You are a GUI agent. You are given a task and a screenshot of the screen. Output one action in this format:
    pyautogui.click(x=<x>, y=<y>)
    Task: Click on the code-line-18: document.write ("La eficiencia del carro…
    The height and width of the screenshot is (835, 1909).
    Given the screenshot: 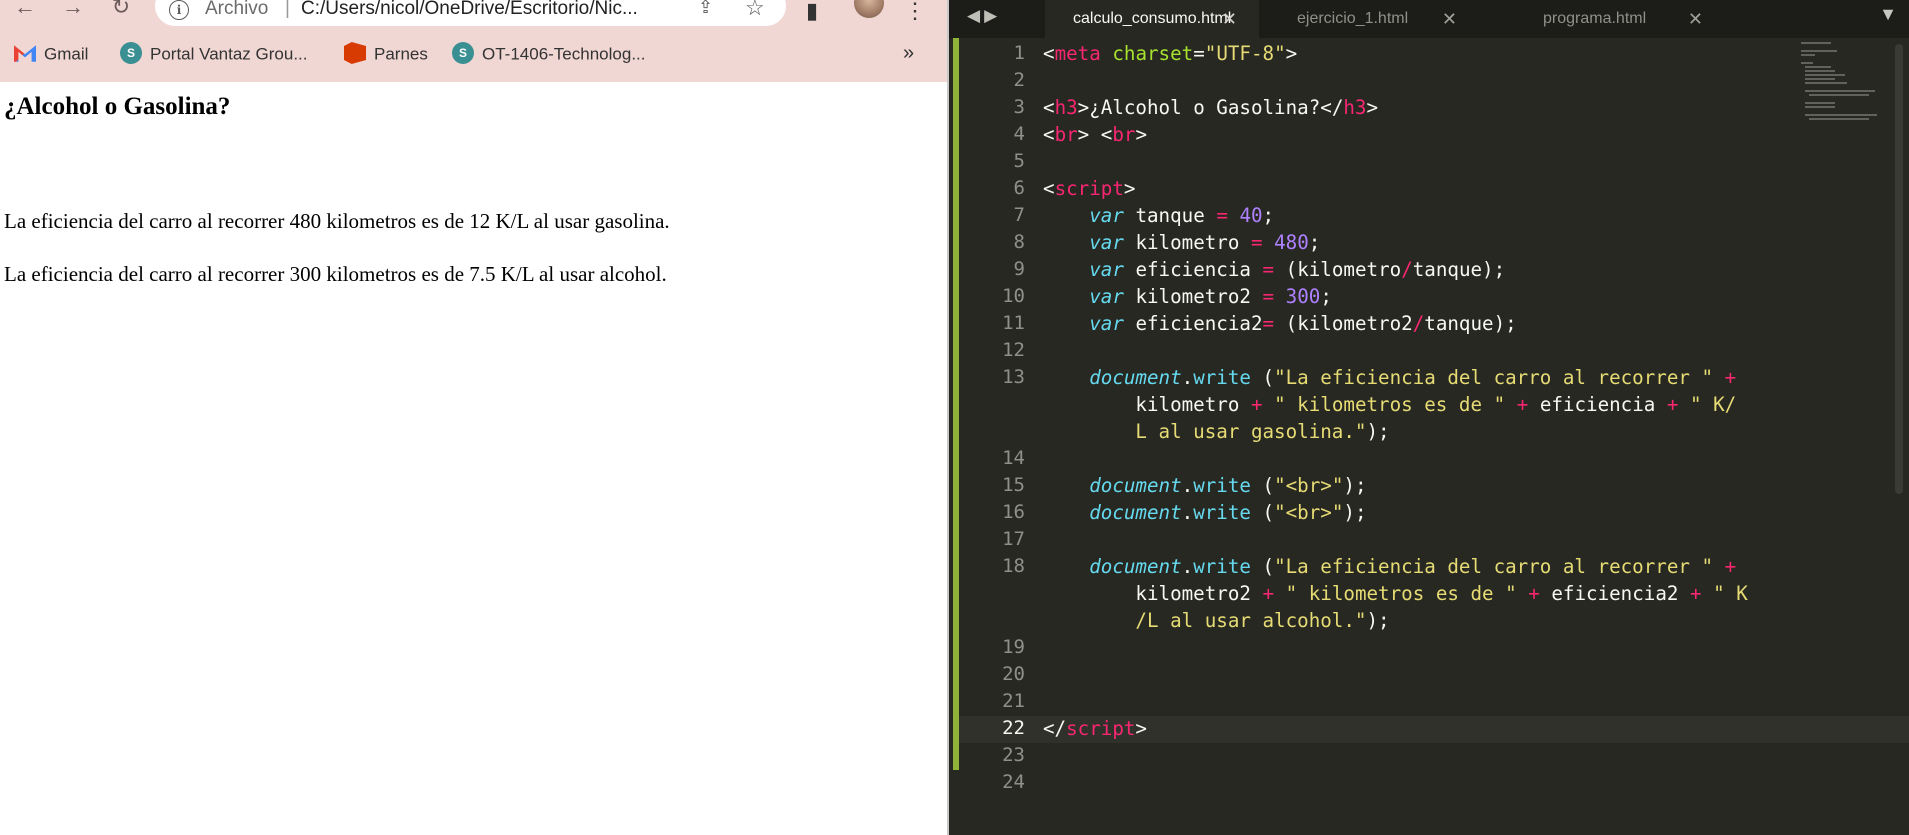 What is the action you would take?
    pyautogui.click(x=1389, y=566)
    